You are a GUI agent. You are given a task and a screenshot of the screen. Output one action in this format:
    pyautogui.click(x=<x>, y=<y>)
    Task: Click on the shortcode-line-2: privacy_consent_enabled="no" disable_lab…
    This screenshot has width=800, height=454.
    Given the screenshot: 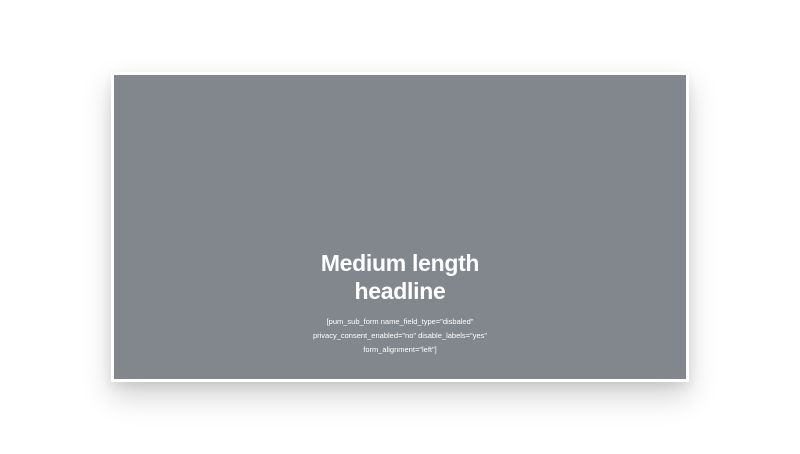 What is the action you would take?
    pyautogui.click(x=400, y=335)
    